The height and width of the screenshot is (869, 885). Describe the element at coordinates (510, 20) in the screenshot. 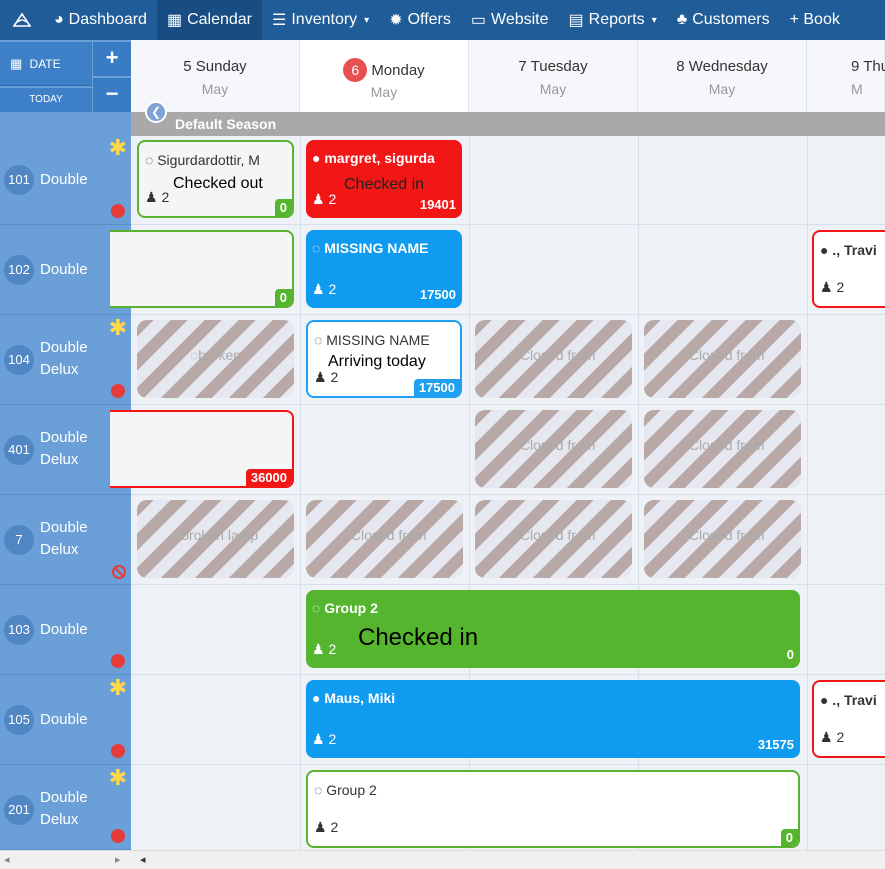

I see `nav-website: ▭ Website` at that location.